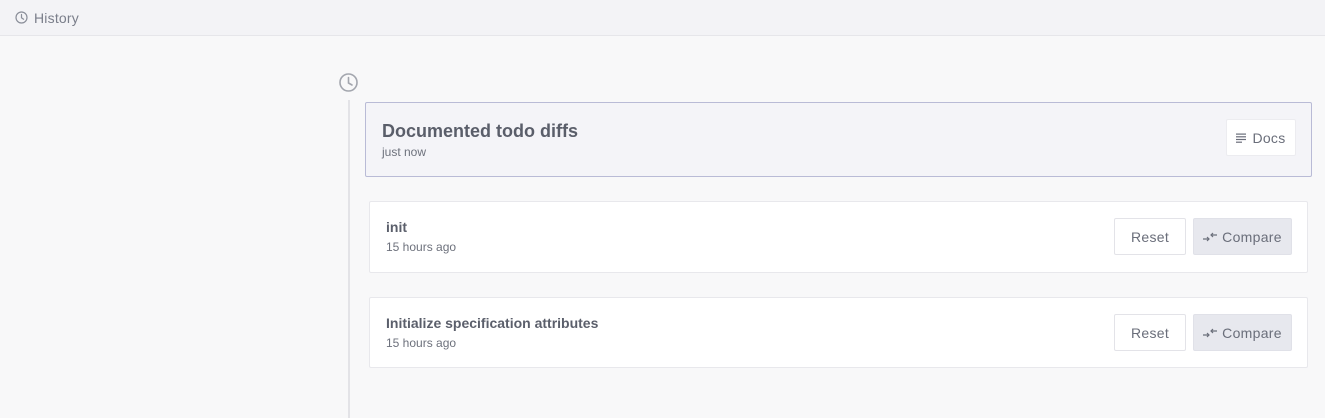  I want to click on timeline-line, so click(349, 259).